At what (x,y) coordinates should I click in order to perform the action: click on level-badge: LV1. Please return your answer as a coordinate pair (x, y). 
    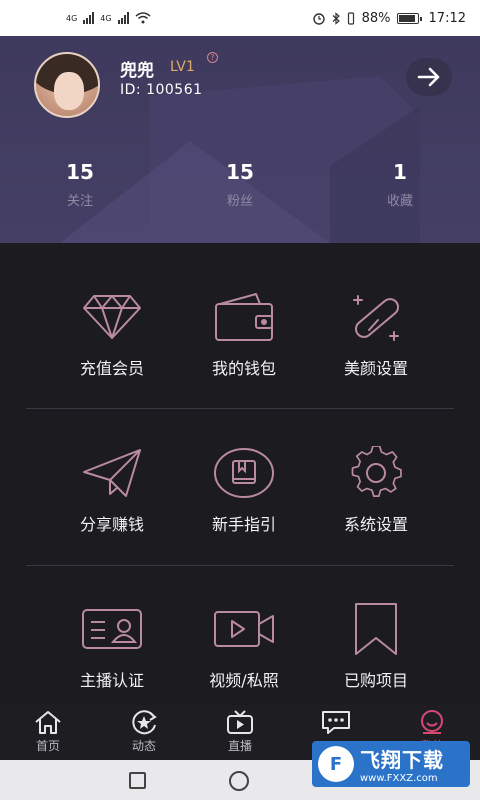
    Looking at the image, I should click on (182, 67).